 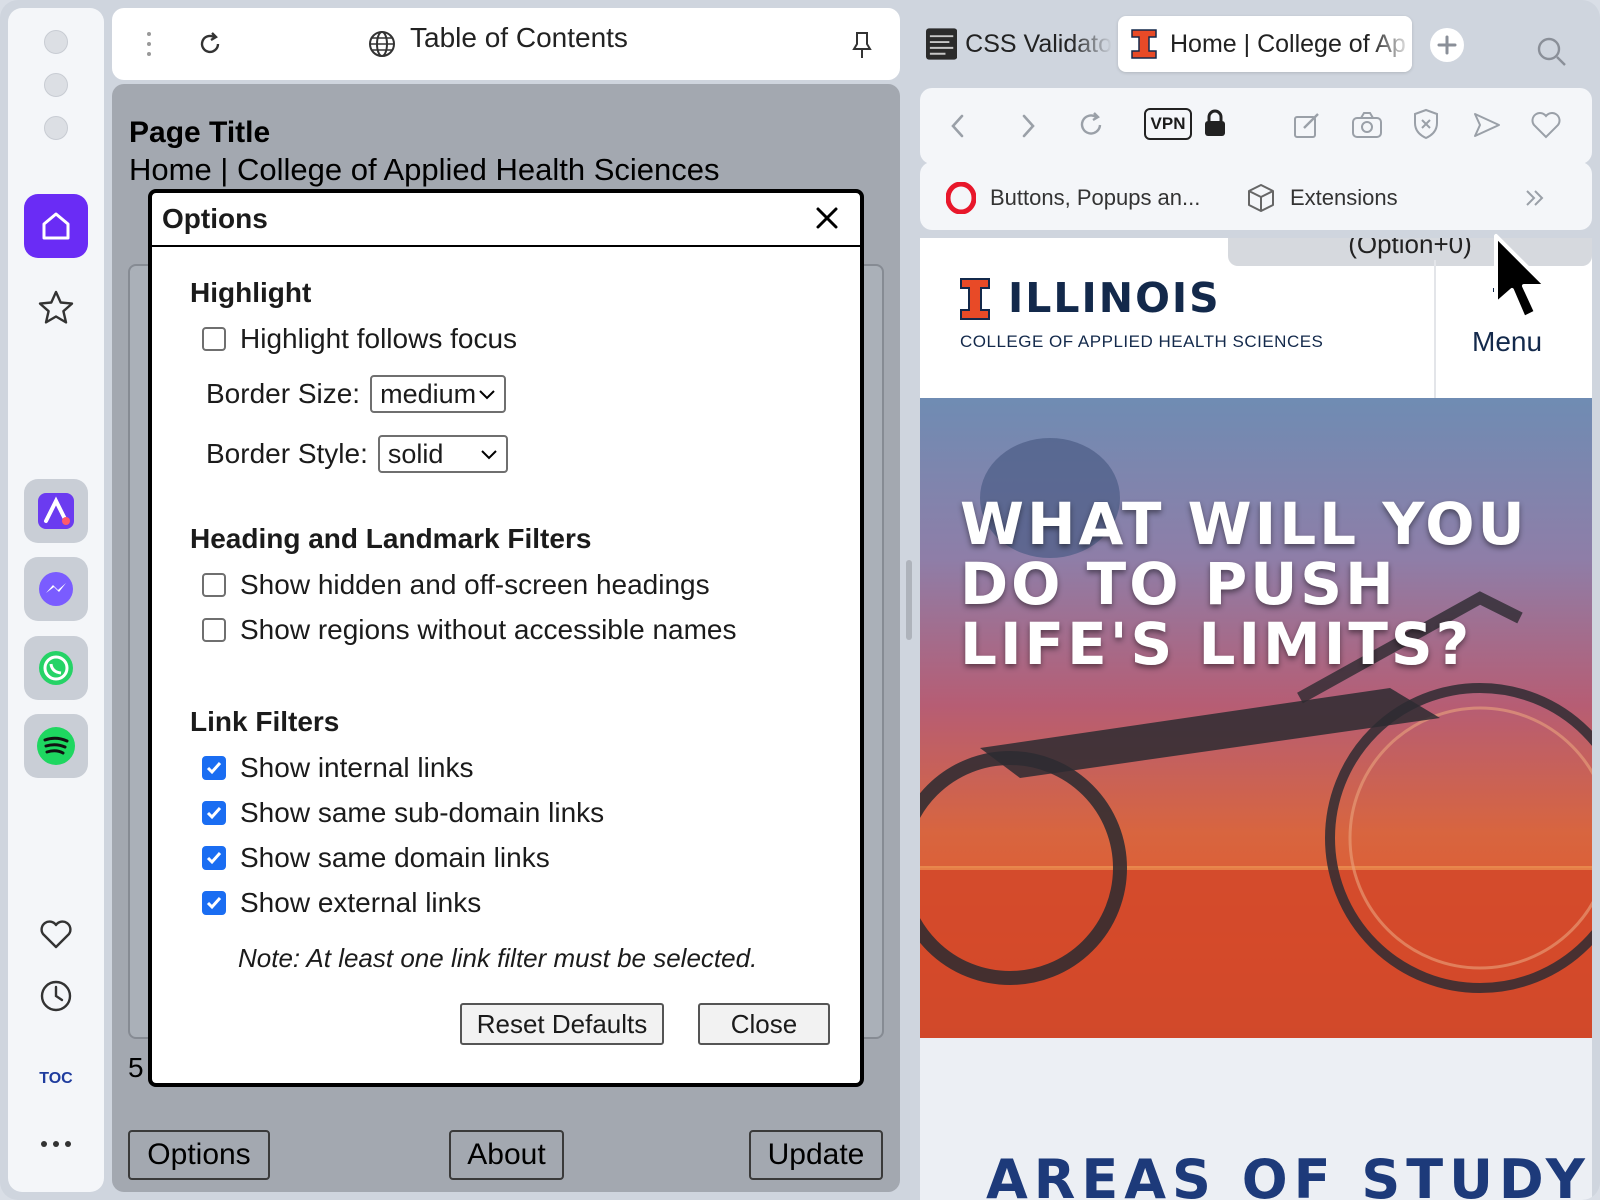 What do you see at coordinates (56, 42) in the screenshot?
I see `window-close-dot` at bounding box center [56, 42].